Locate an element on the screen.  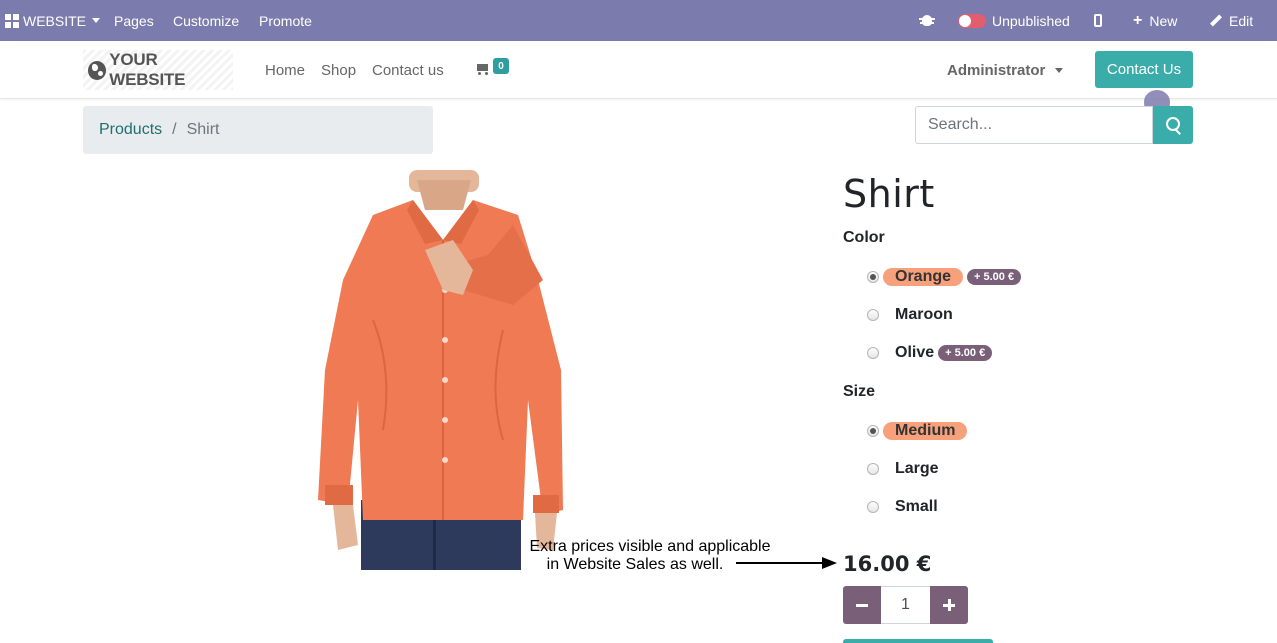
breadcrumb-products-link: Products is located at coordinates (130, 130).